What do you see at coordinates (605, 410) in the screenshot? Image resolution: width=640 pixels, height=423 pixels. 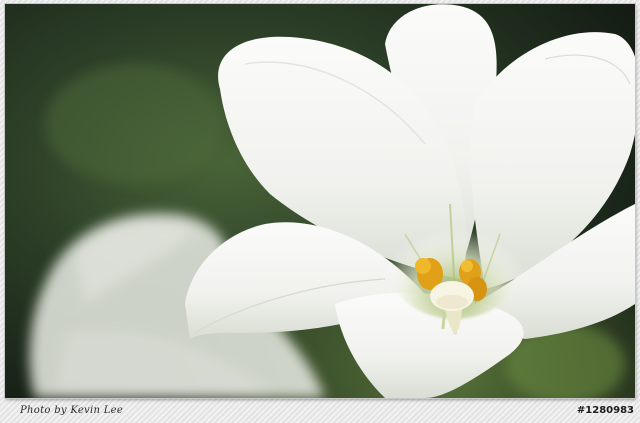 I see `photo-id: #1280983` at bounding box center [605, 410].